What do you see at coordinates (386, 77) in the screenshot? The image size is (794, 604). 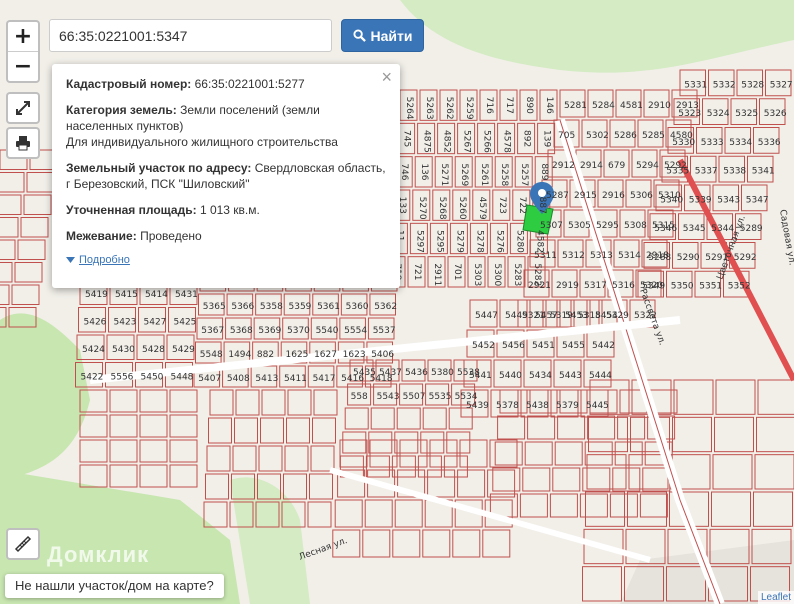 I see `close-icon: ×` at bounding box center [386, 77].